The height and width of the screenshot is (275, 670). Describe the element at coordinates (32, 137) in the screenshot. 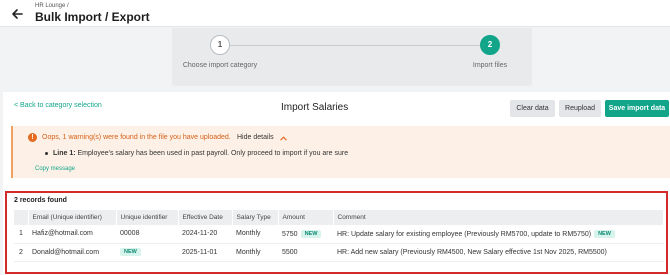

I see `warning-icon: !` at that location.